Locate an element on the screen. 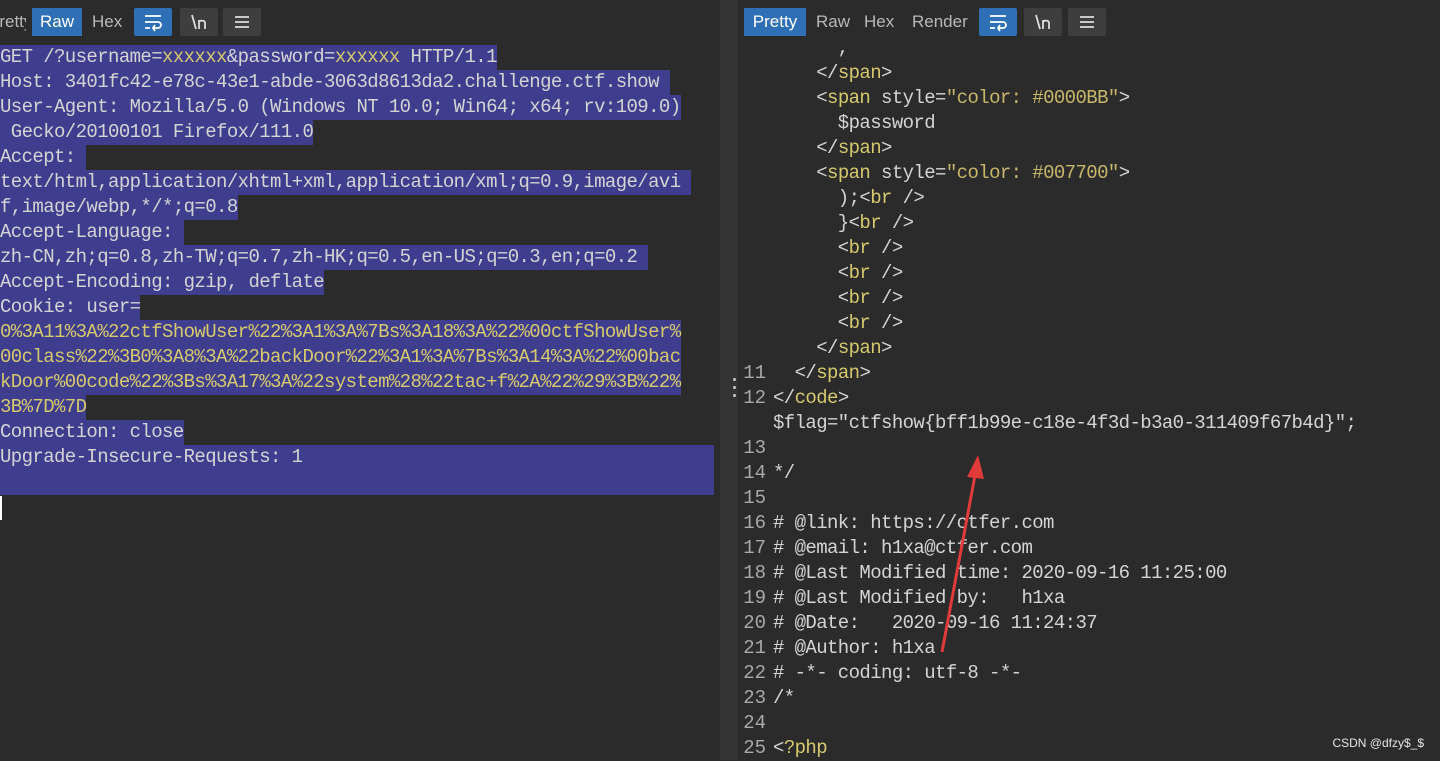  code-token: GET /?username= is located at coordinates (81, 57).